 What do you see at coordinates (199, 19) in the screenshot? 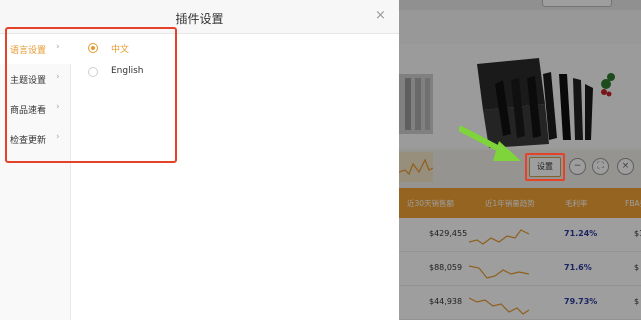
I see `dialog-title: 插件设置` at bounding box center [199, 19].